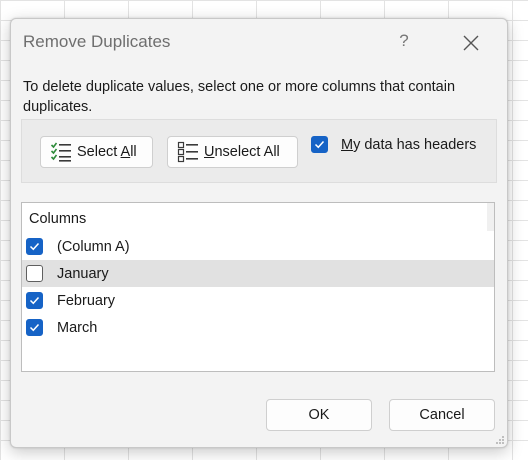 The height and width of the screenshot is (460, 528). I want to click on dialog-title: Remove Duplicates, so click(97, 41).